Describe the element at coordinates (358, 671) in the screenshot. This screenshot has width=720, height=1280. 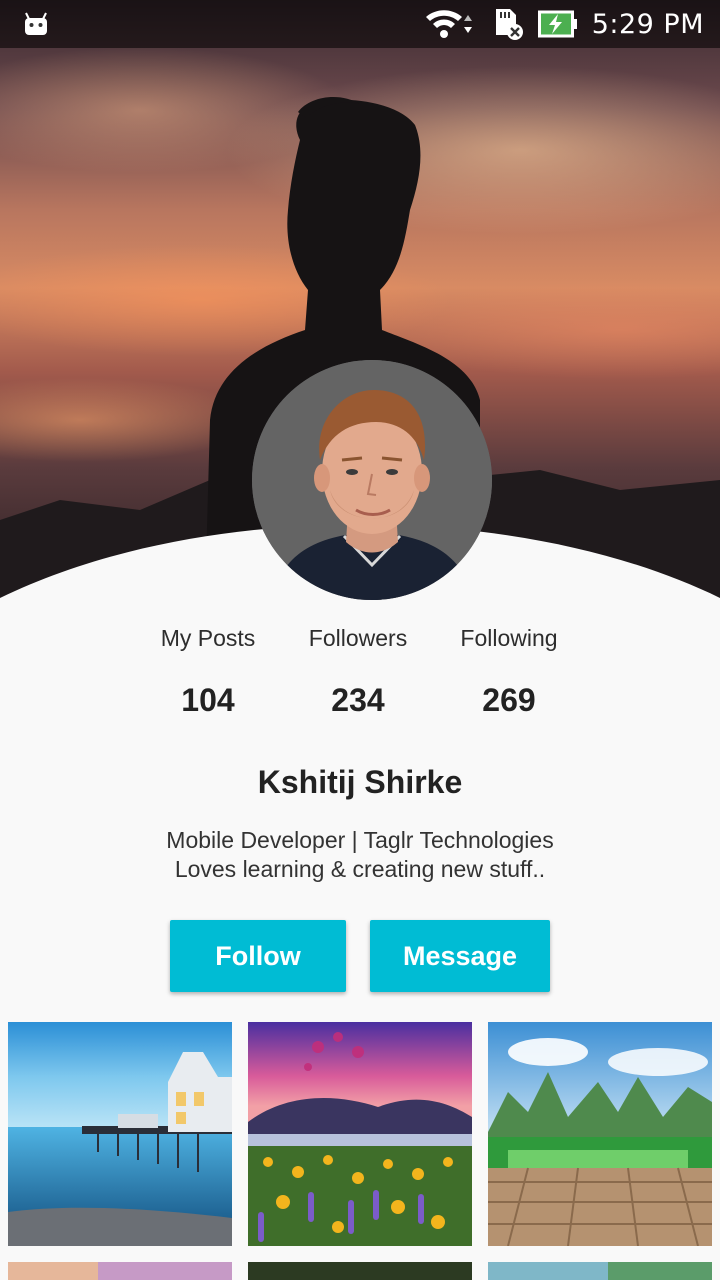
I see `stat-followers: Followers 234` at that location.